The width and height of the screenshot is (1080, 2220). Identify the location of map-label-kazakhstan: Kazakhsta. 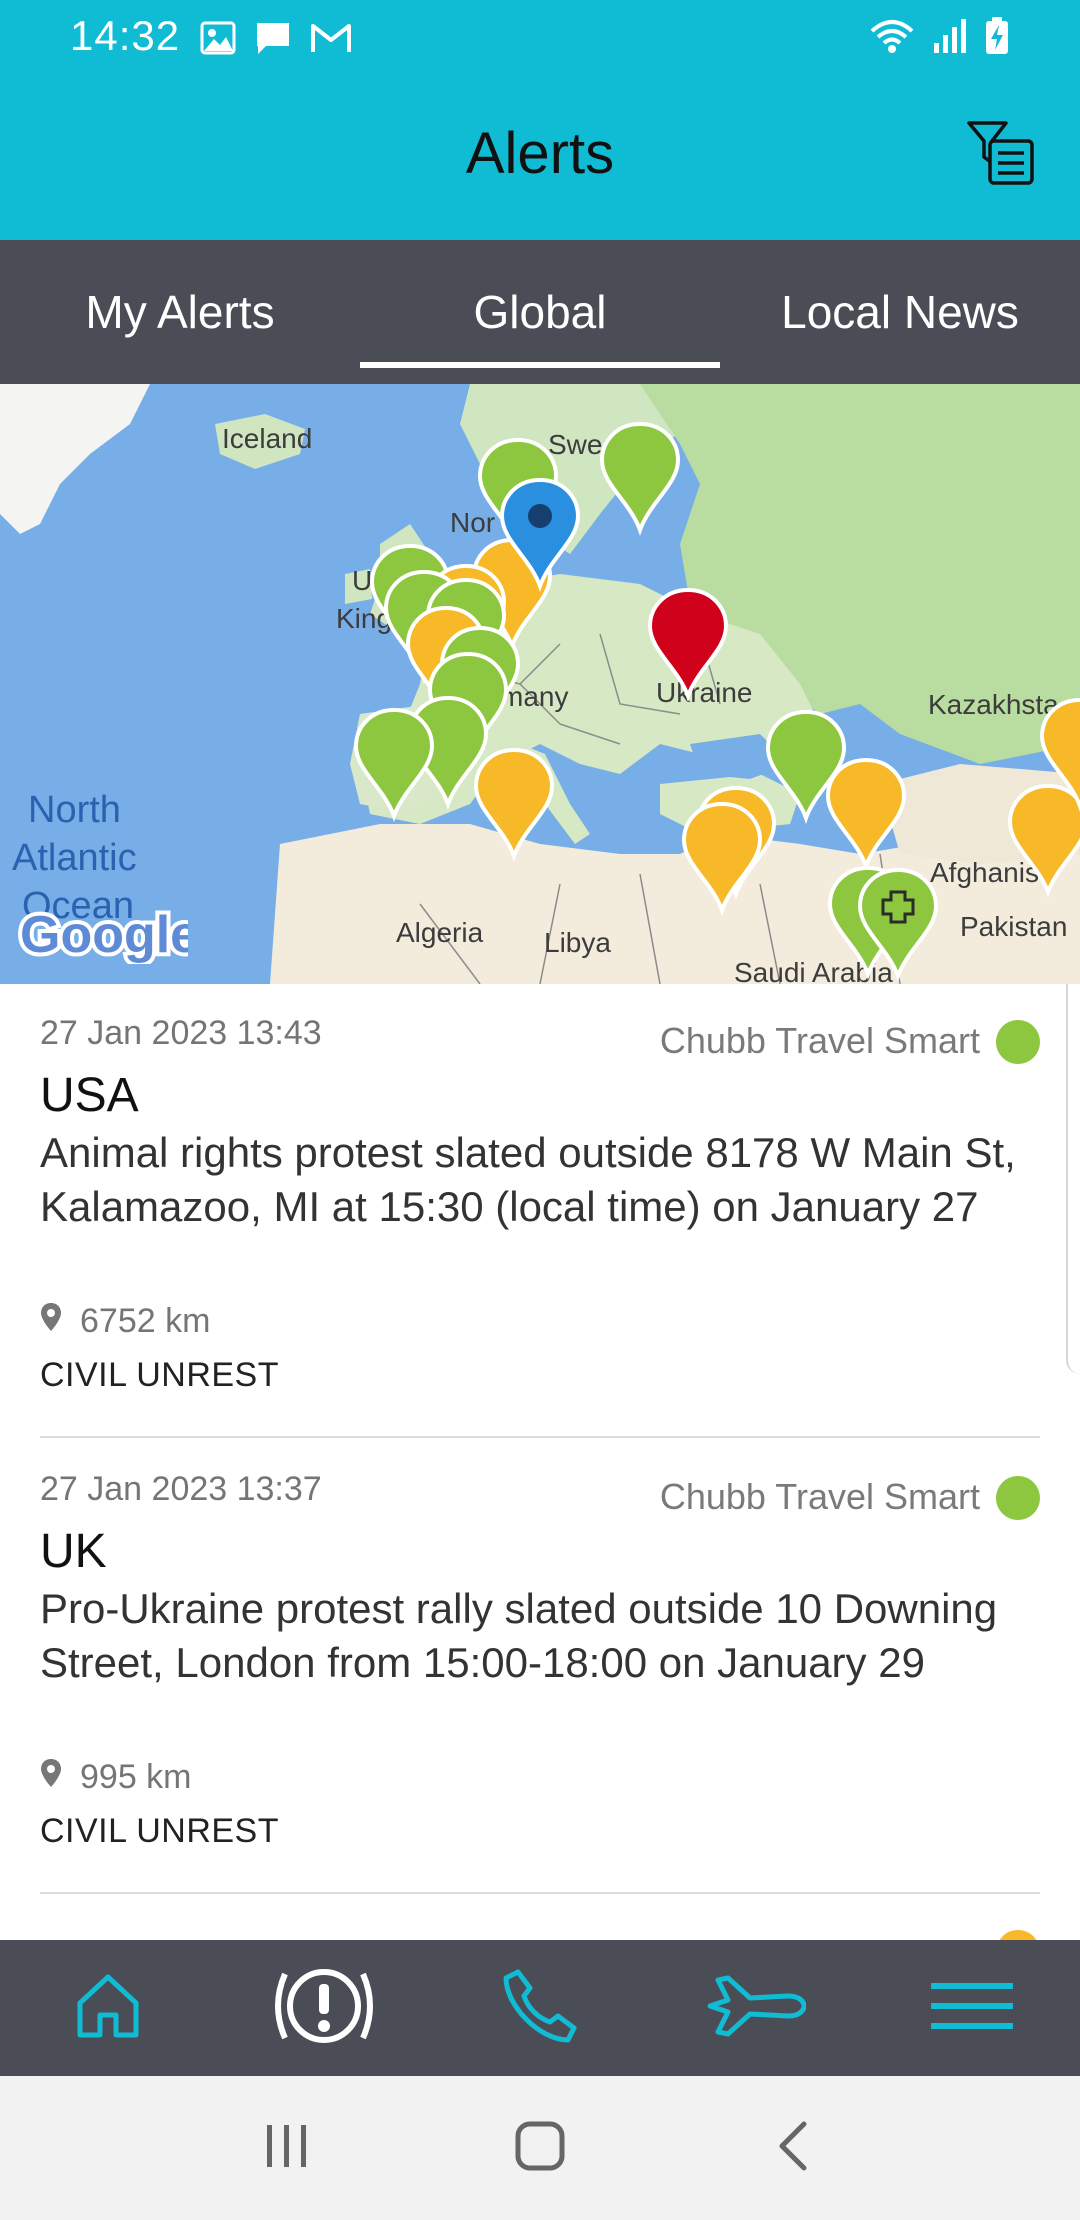
(993, 704).